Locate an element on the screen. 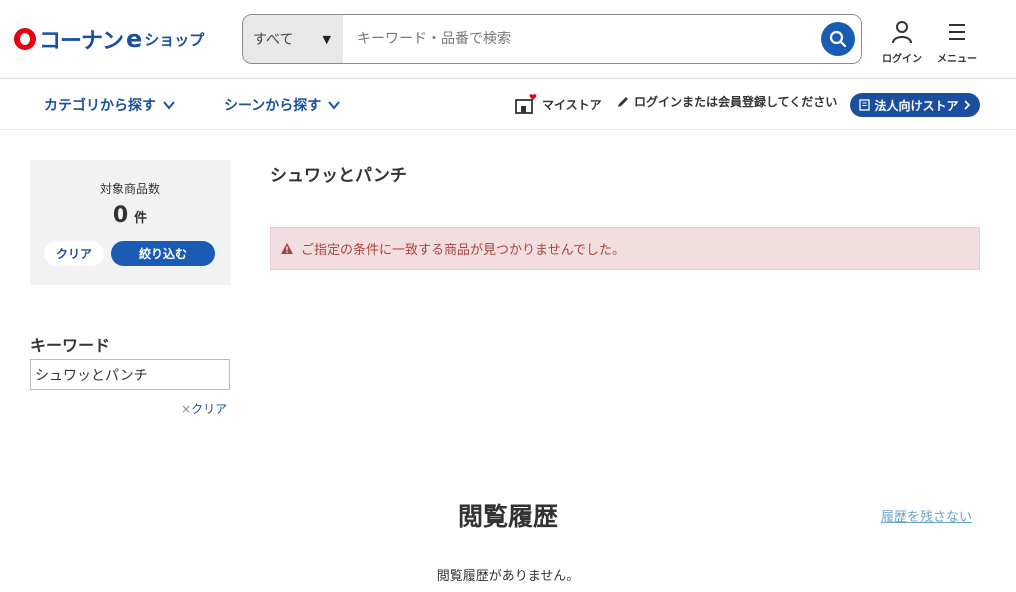 This screenshot has height=592, width=1016. search-category-select: すべて ▼ is located at coordinates (293, 39).